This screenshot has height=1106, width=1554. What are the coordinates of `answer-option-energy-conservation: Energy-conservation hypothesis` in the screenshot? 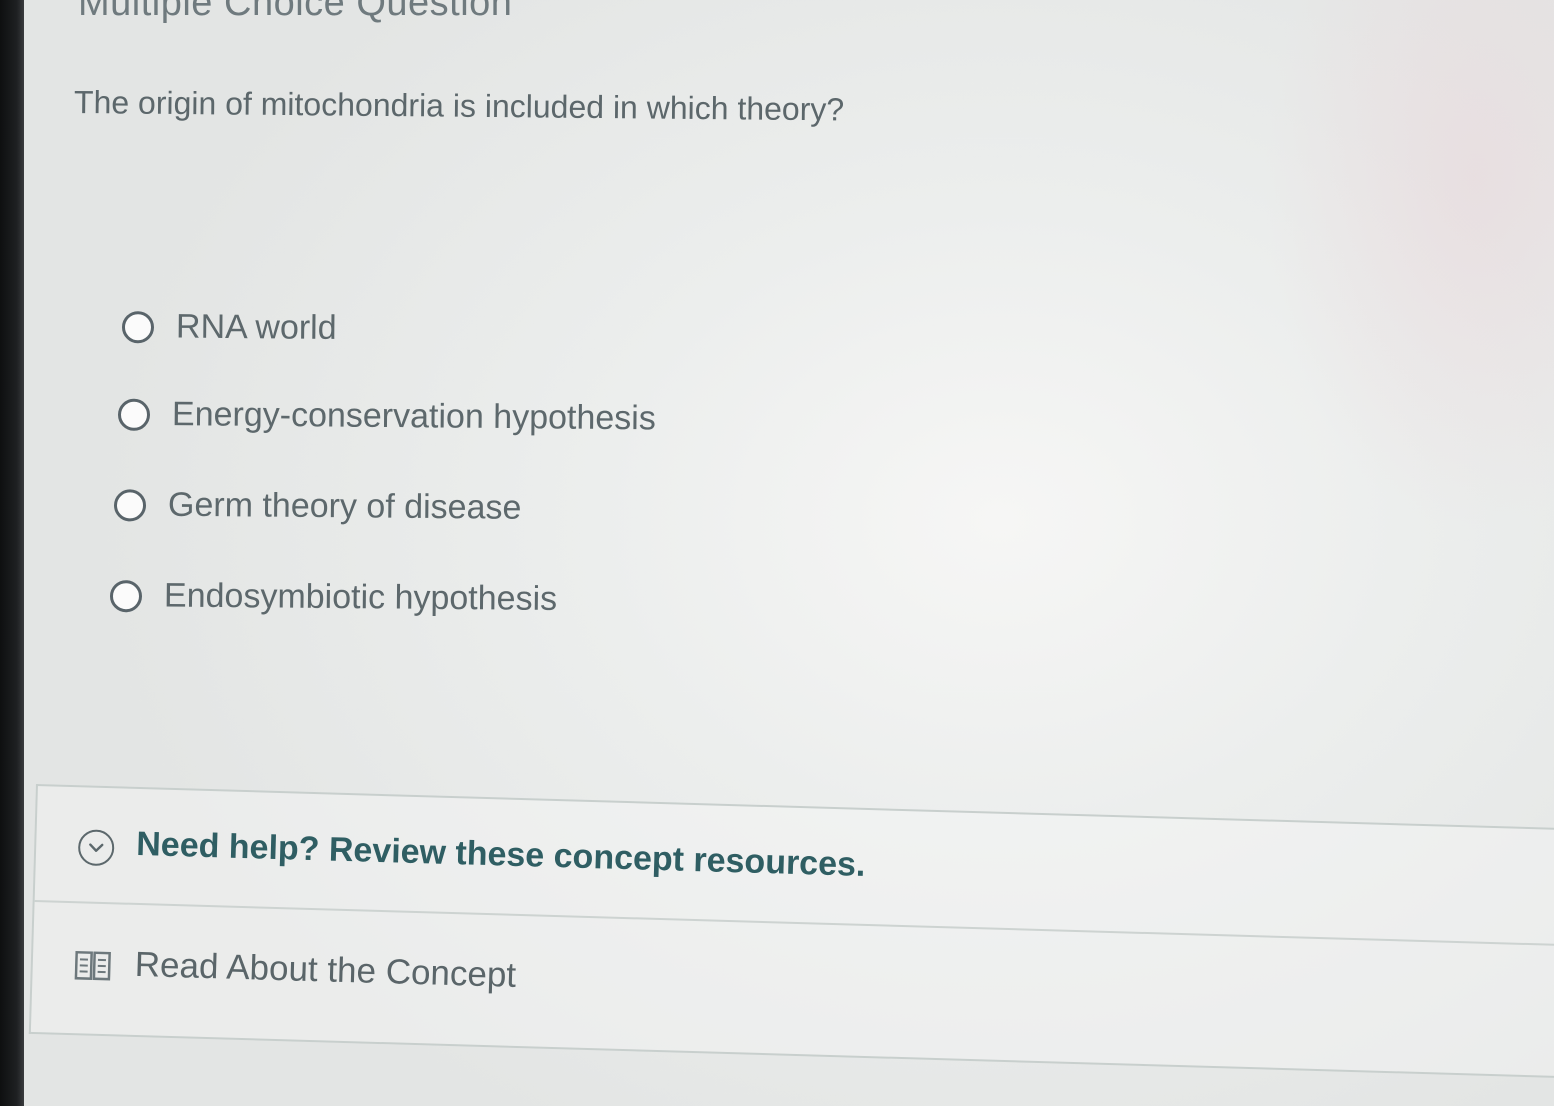 It's located at (386, 417).